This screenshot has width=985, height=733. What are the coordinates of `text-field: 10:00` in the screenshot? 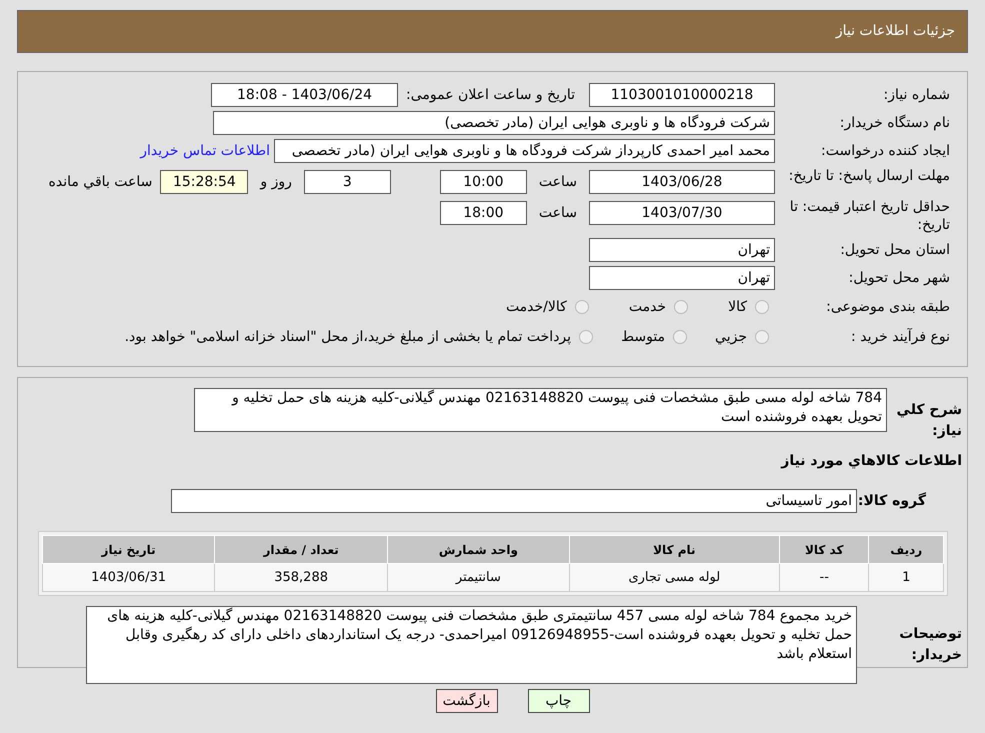 It's located at (483, 182).